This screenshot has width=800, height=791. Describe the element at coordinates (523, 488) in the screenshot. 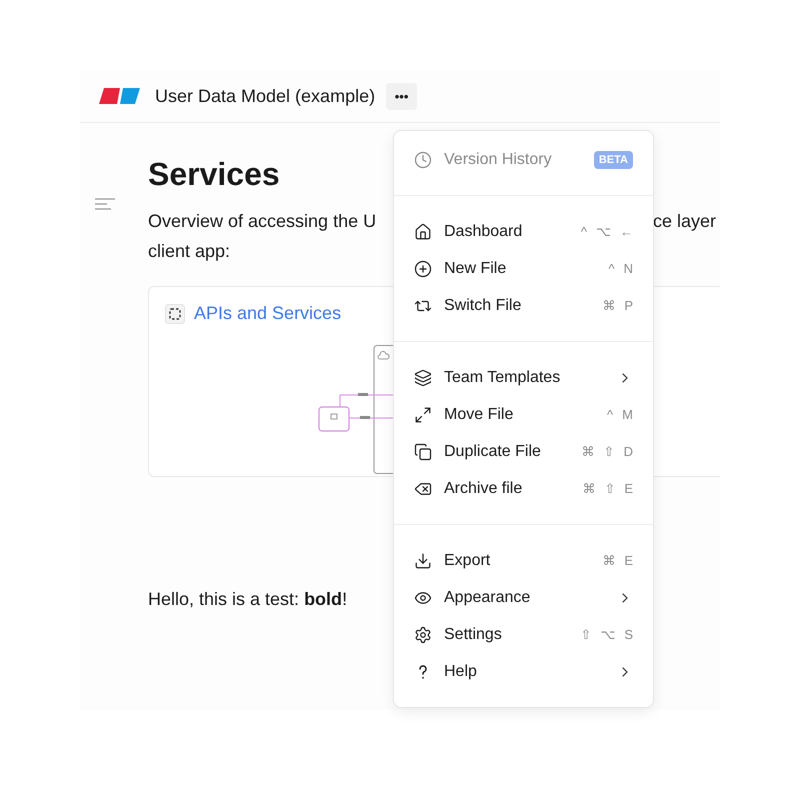

I see `menu-item: Archive file ⌘ ⇧ E` at that location.